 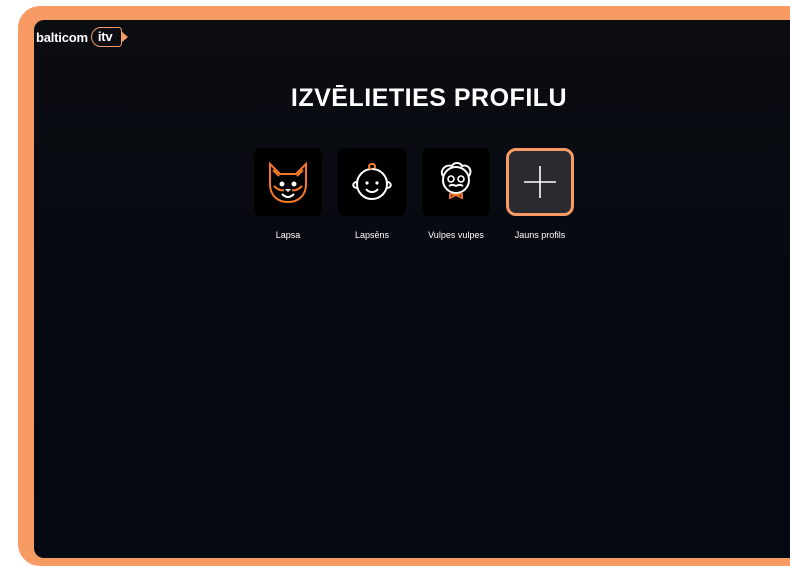 I want to click on fox-icon, so click(x=288, y=182).